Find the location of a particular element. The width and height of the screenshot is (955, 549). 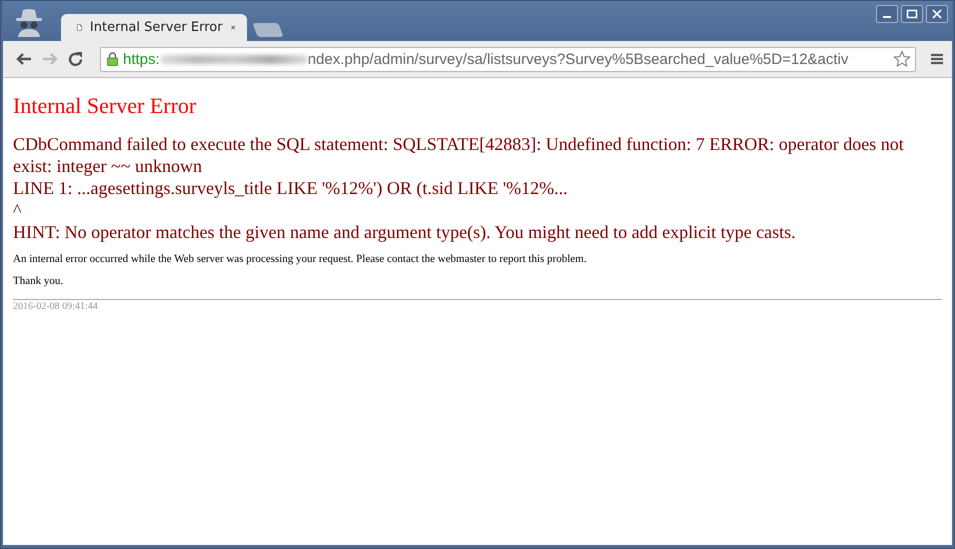

url-path: ndex.php/admin/survey/sa/listsurveys?Survey%5Bsearched_value%5D=12&activ is located at coordinates (579, 59).